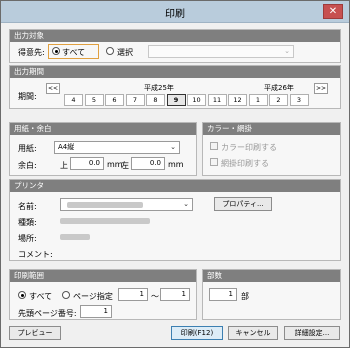  I want to click on range-page-label: ページ指定, so click(93, 296).